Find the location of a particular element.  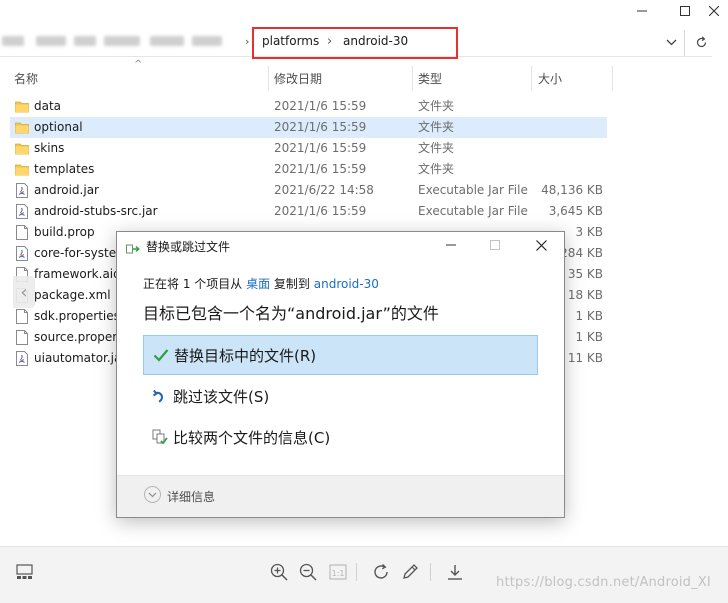

watermark-text: https://blog.csdn.net/Android_XI is located at coordinates (603, 582).